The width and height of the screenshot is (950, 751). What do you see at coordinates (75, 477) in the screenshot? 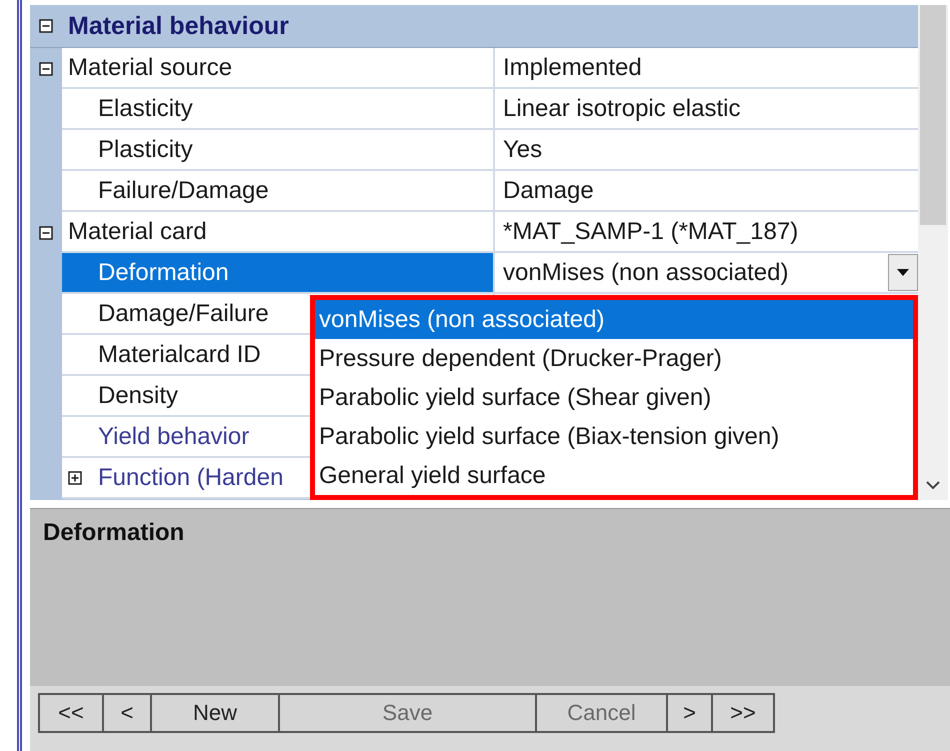
I see `expand-icon` at bounding box center [75, 477].